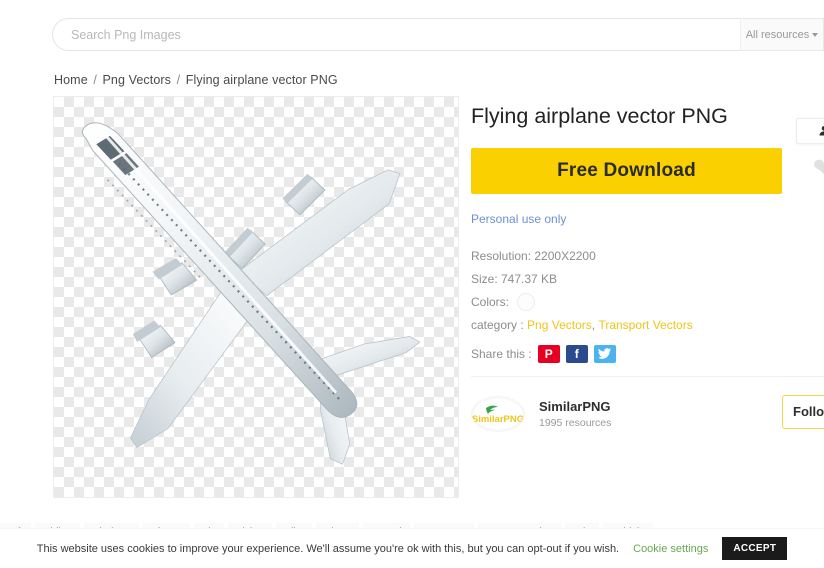 The height and width of the screenshot is (568, 824). Describe the element at coordinates (533, 255) in the screenshot. I see `resolution-label: Resolution: 2200X2200` at that location.